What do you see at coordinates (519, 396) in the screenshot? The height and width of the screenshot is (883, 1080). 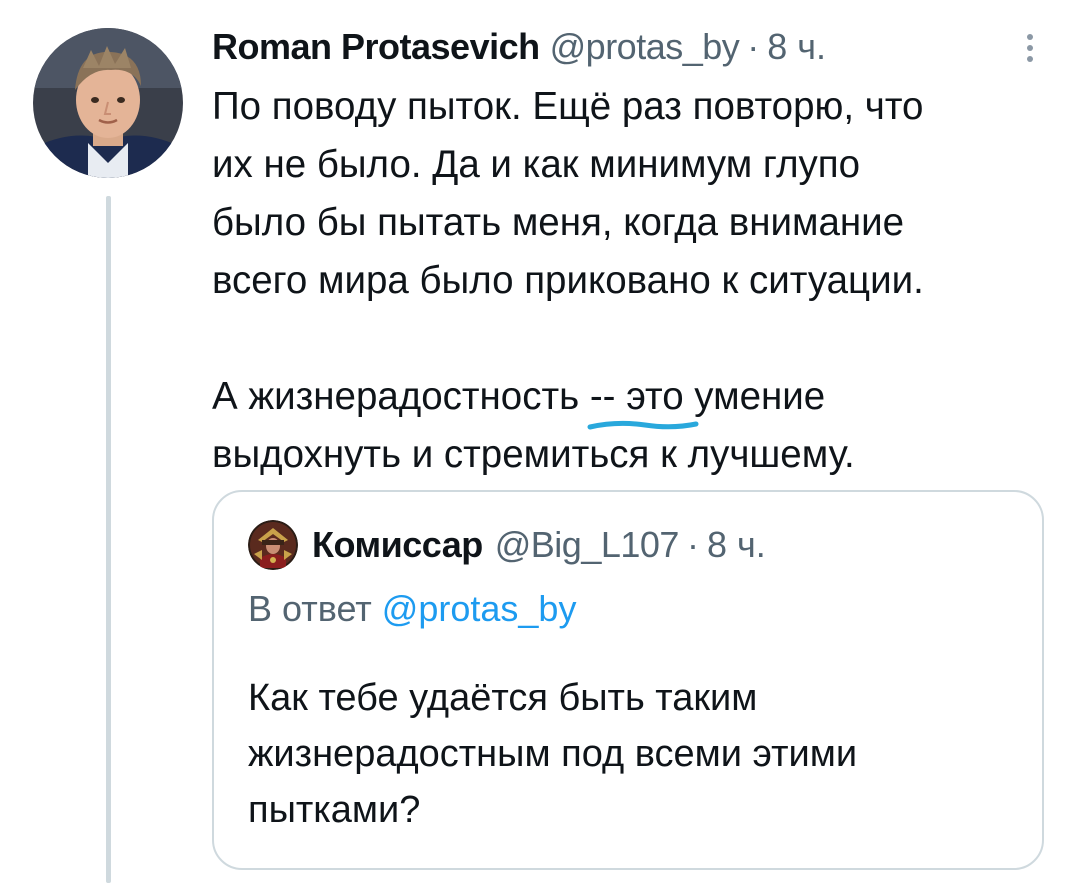 I see `text-line: А жизнерадостность -- это умение` at bounding box center [519, 396].